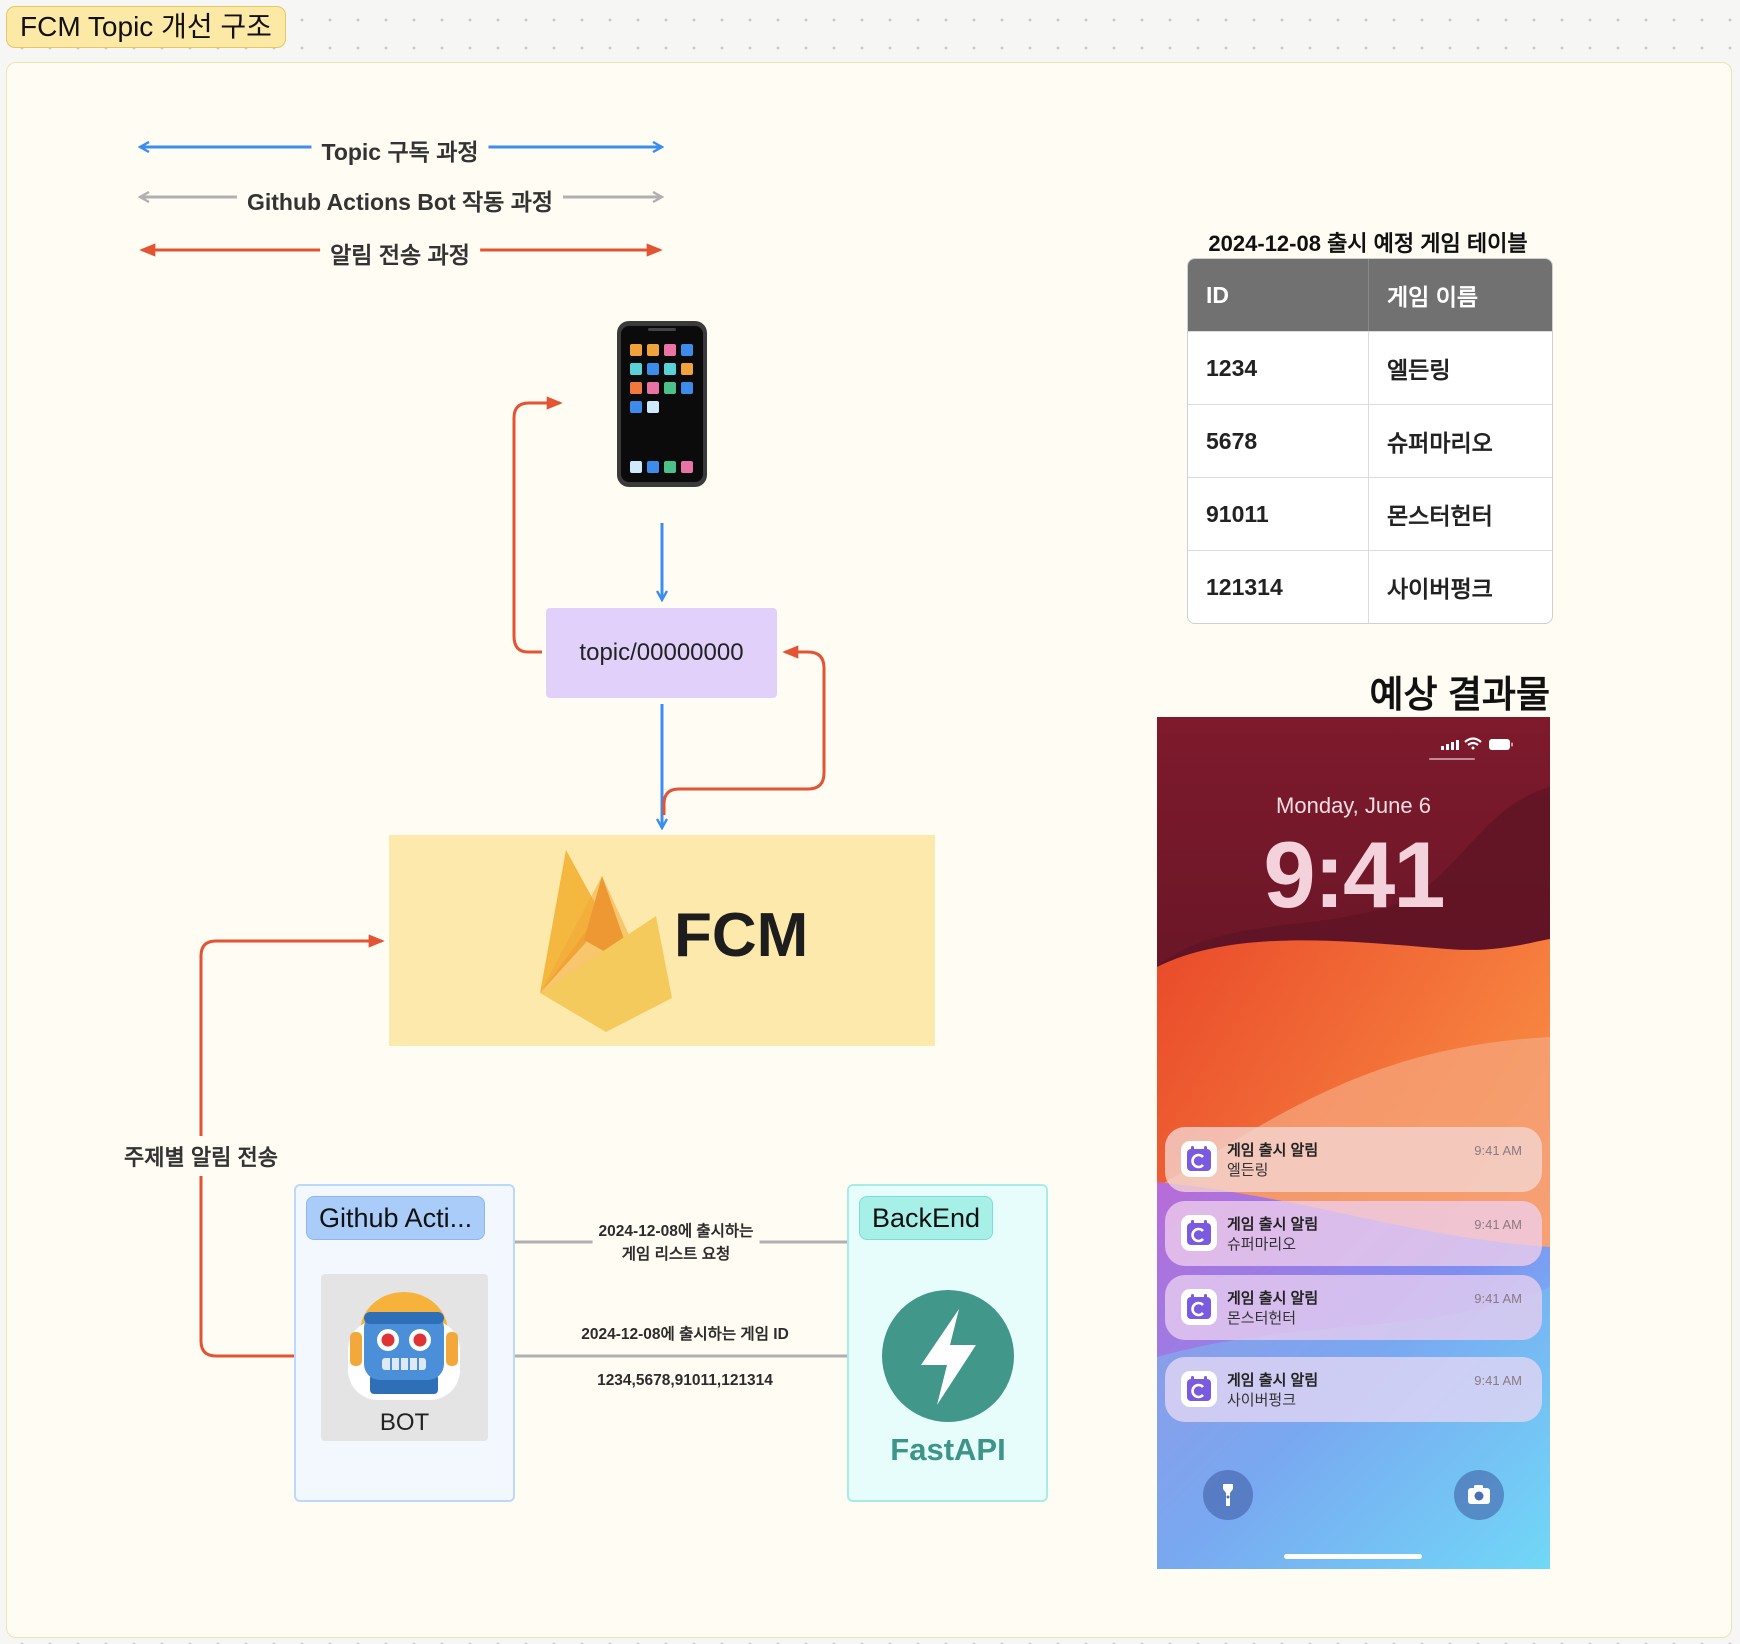 This screenshot has width=1740, height=1644. Describe the element at coordinates (1278, 368) in the screenshot. I see `table-cell-id: 1234` at that location.